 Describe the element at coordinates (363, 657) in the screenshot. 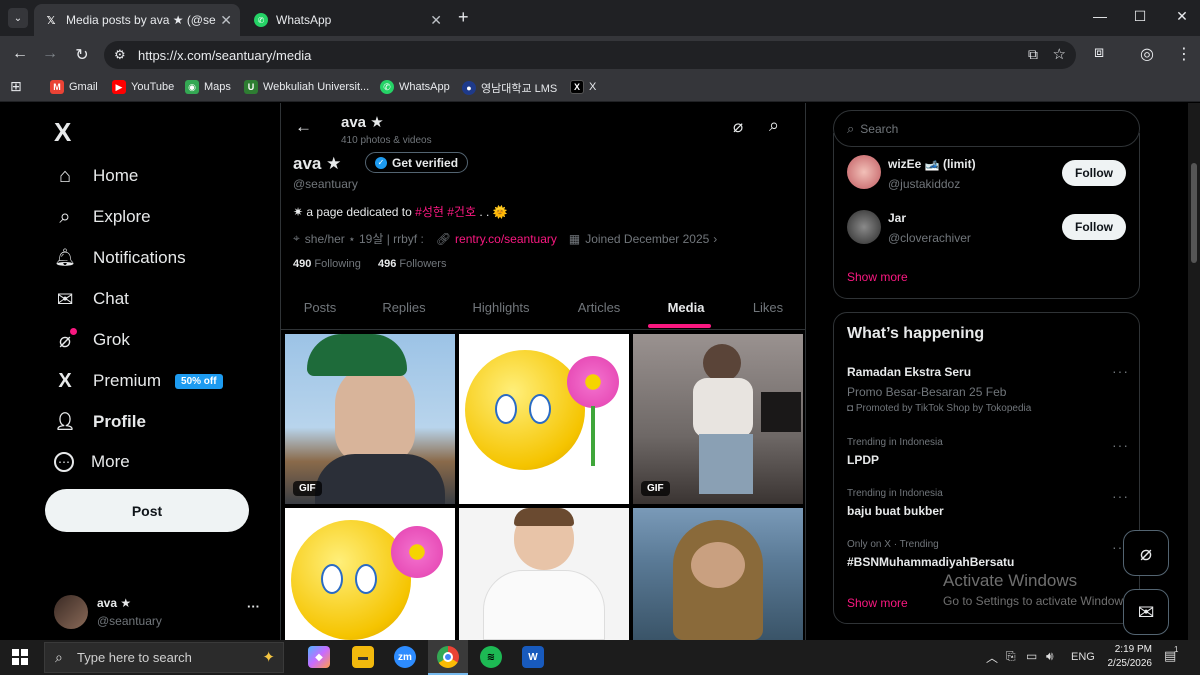

I see `file-explorer-icon: ▬` at that location.